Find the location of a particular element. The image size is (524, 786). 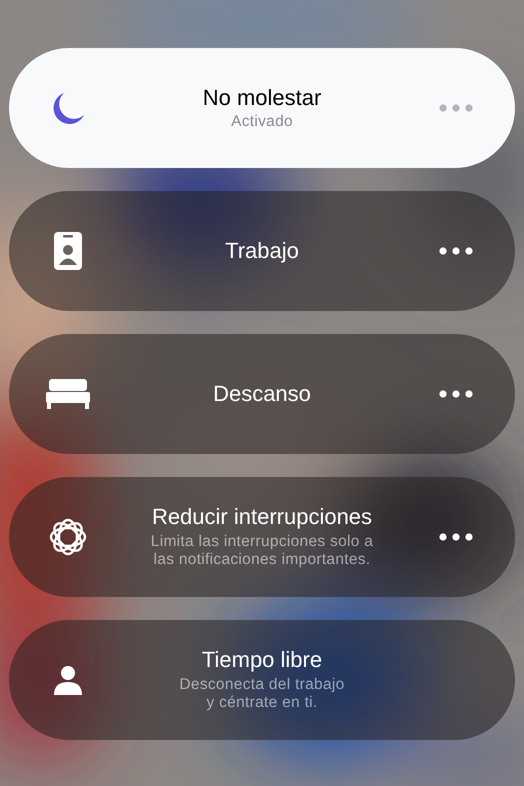

mode-subtitle: Desconecta del trabajo y céntrate en ti. is located at coordinates (262, 694).